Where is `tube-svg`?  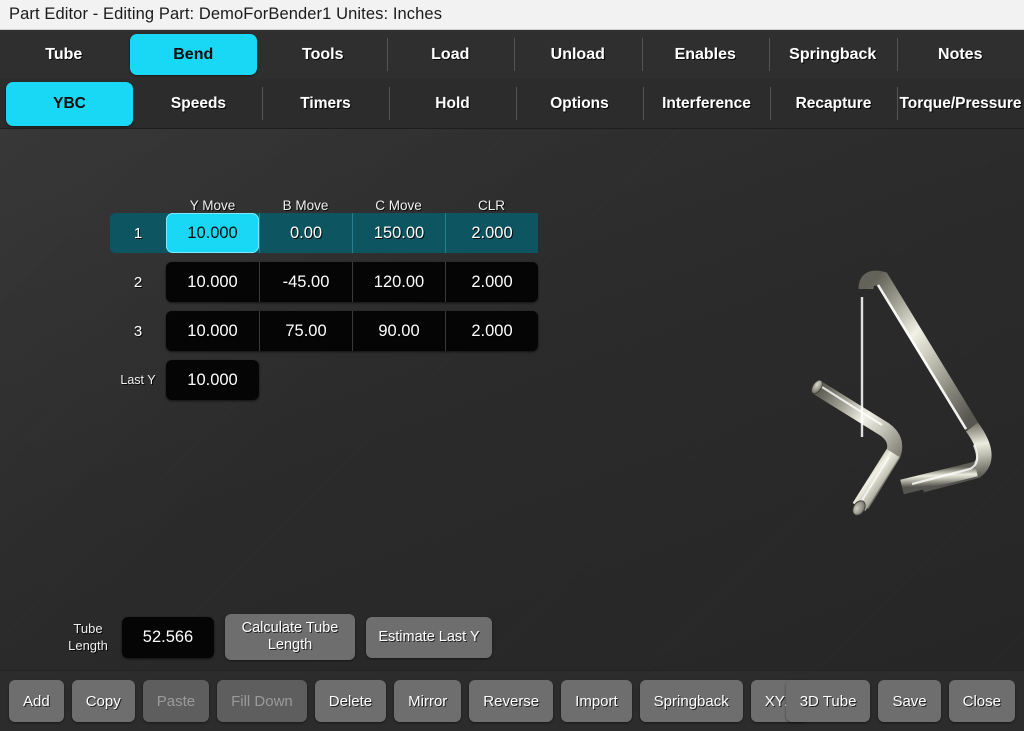 tube-svg is located at coordinates (901, 393).